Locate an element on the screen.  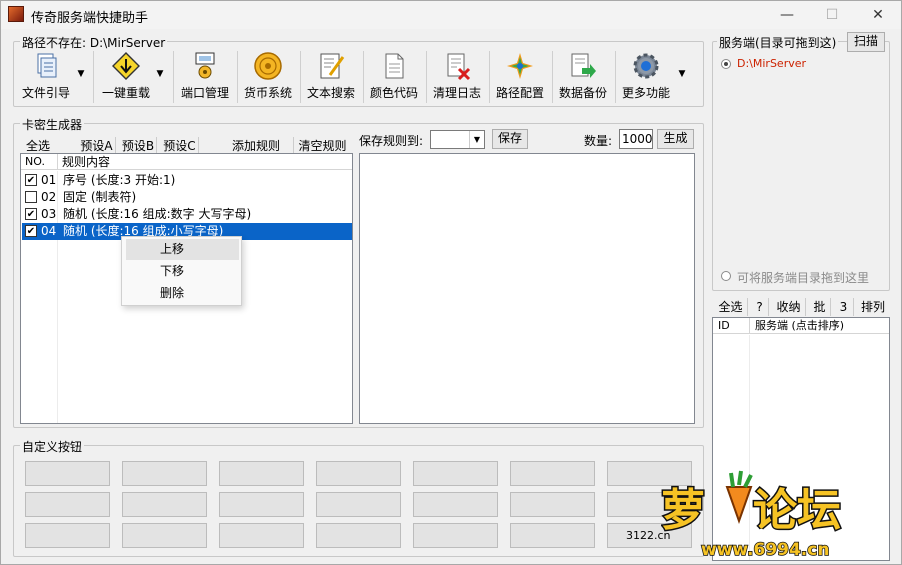
generate-button: 生成 is located at coordinates (675, 139).